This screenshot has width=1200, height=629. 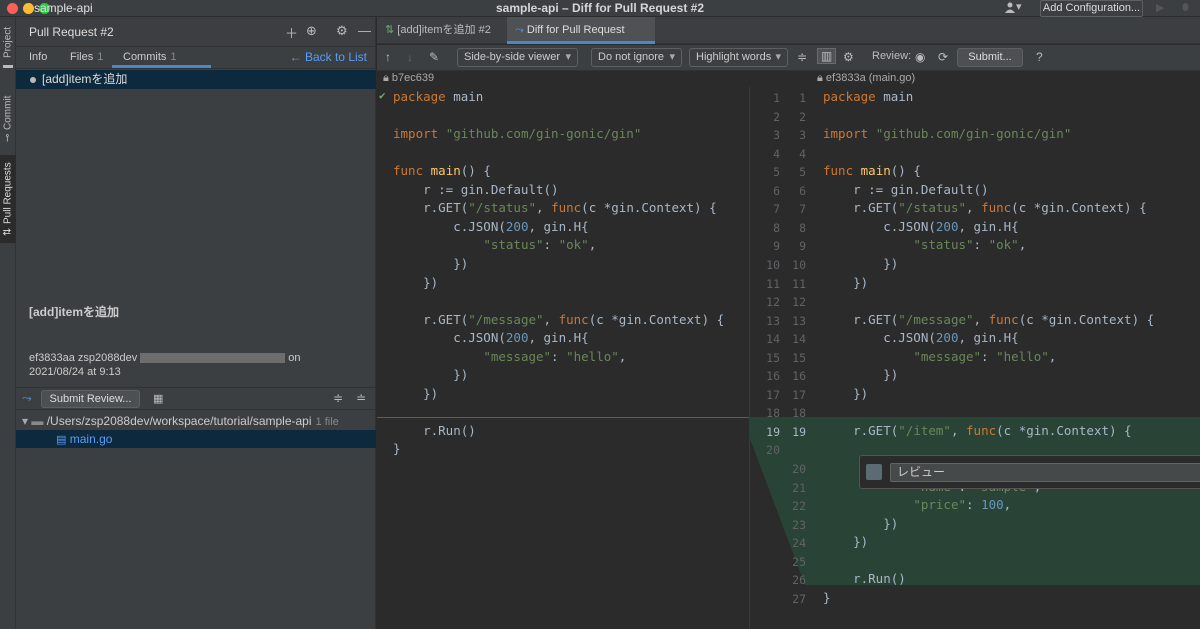 I want to click on right-line-number: 26, so click(x=799, y=580).